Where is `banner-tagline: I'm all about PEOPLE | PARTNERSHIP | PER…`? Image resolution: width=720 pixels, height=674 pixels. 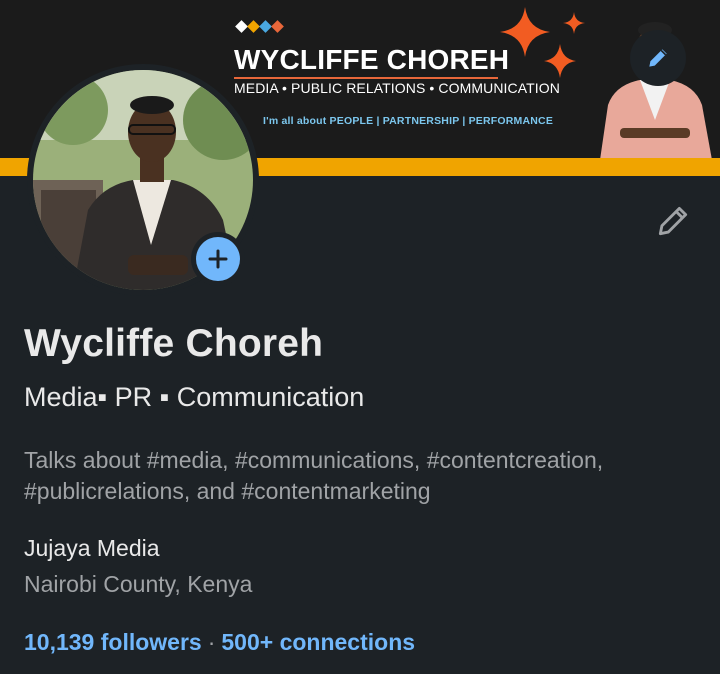 banner-tagline: I'm all about PEOPLE | PARTNERSHIP | PER… is located at coordinates (408, 121).